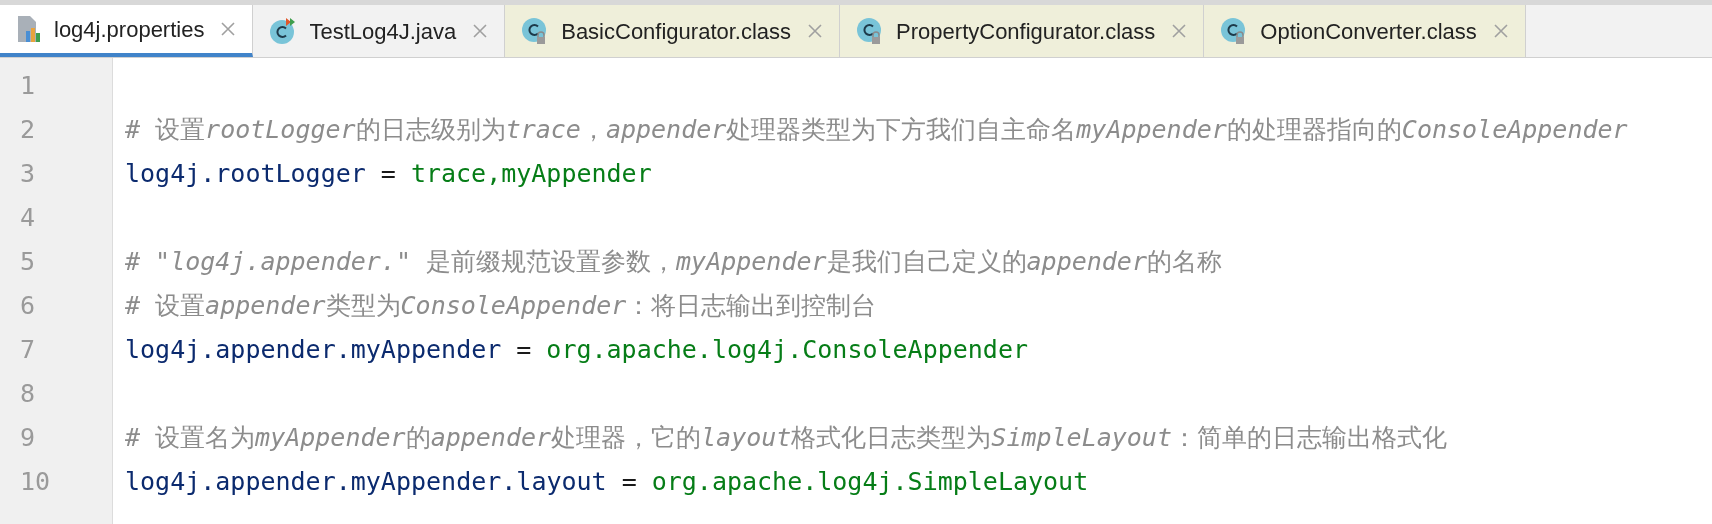 The image size is (1712, 524). What do you see at coordinates (1026, 31) in the screenshot?
I see `tab-label: PropertyConfigurator.class` at bounding box center [1026, 31].